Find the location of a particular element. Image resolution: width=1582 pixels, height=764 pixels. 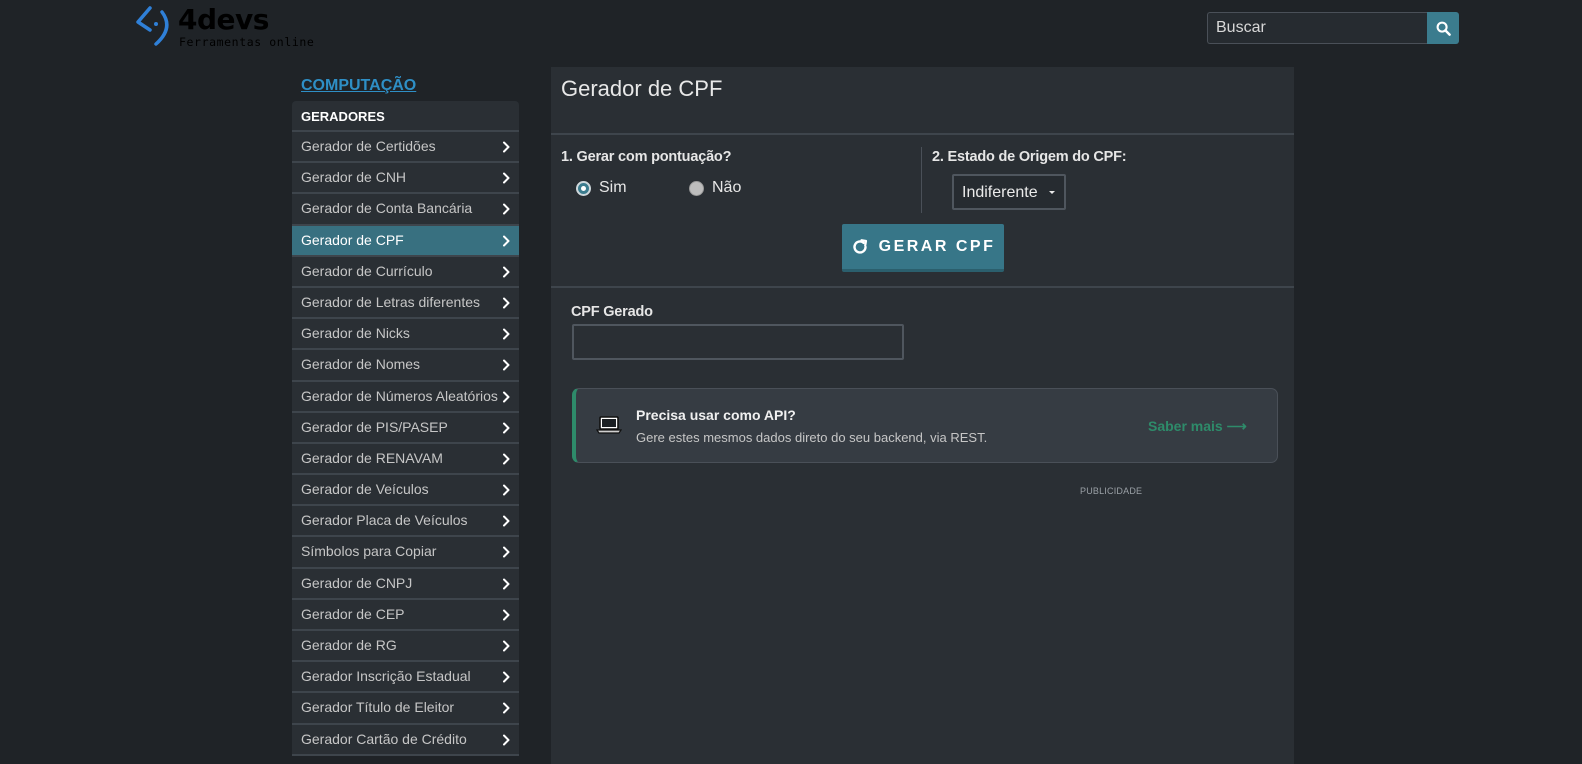

laptop-icon is located at coordinates (609, 425).